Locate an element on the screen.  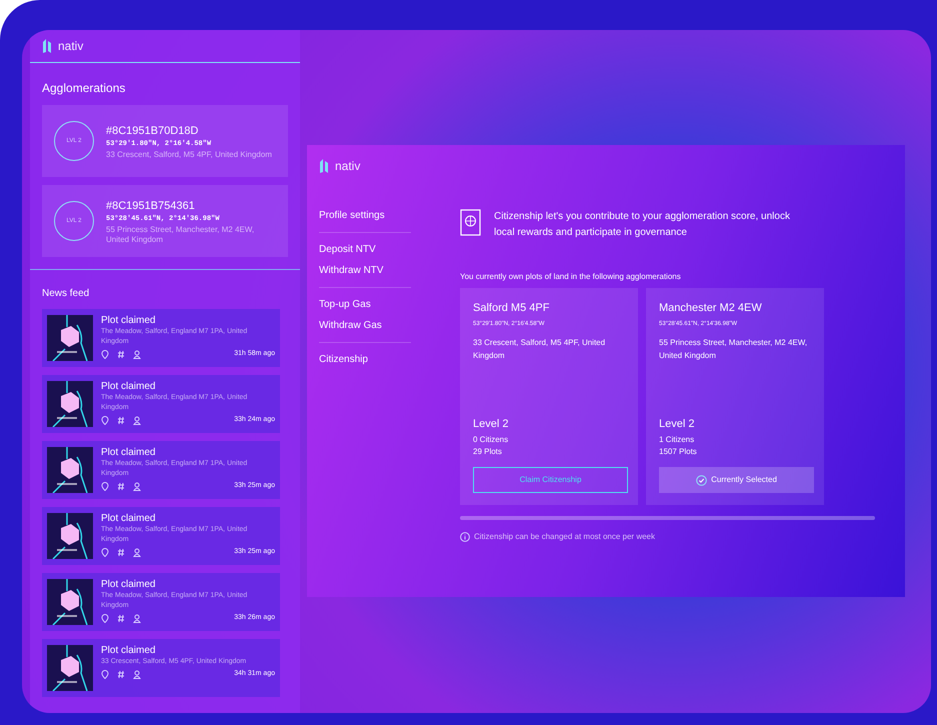
info-note: Citizenship can be changed at most once per week is located at coordinates (564, 537).